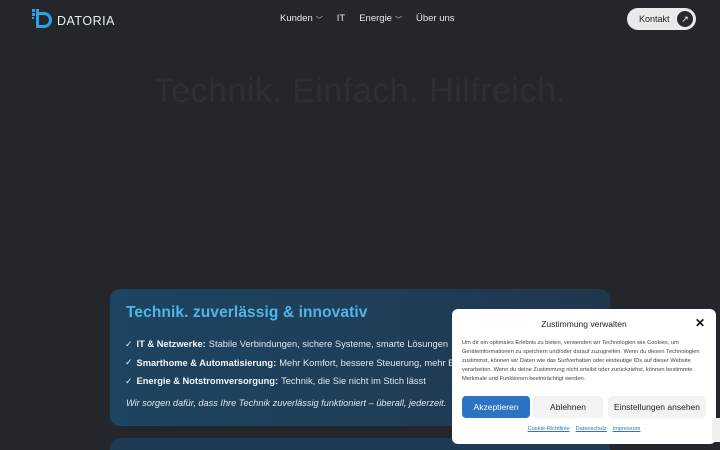  I want to click on nav-label: Kunden, so click(296, 18).